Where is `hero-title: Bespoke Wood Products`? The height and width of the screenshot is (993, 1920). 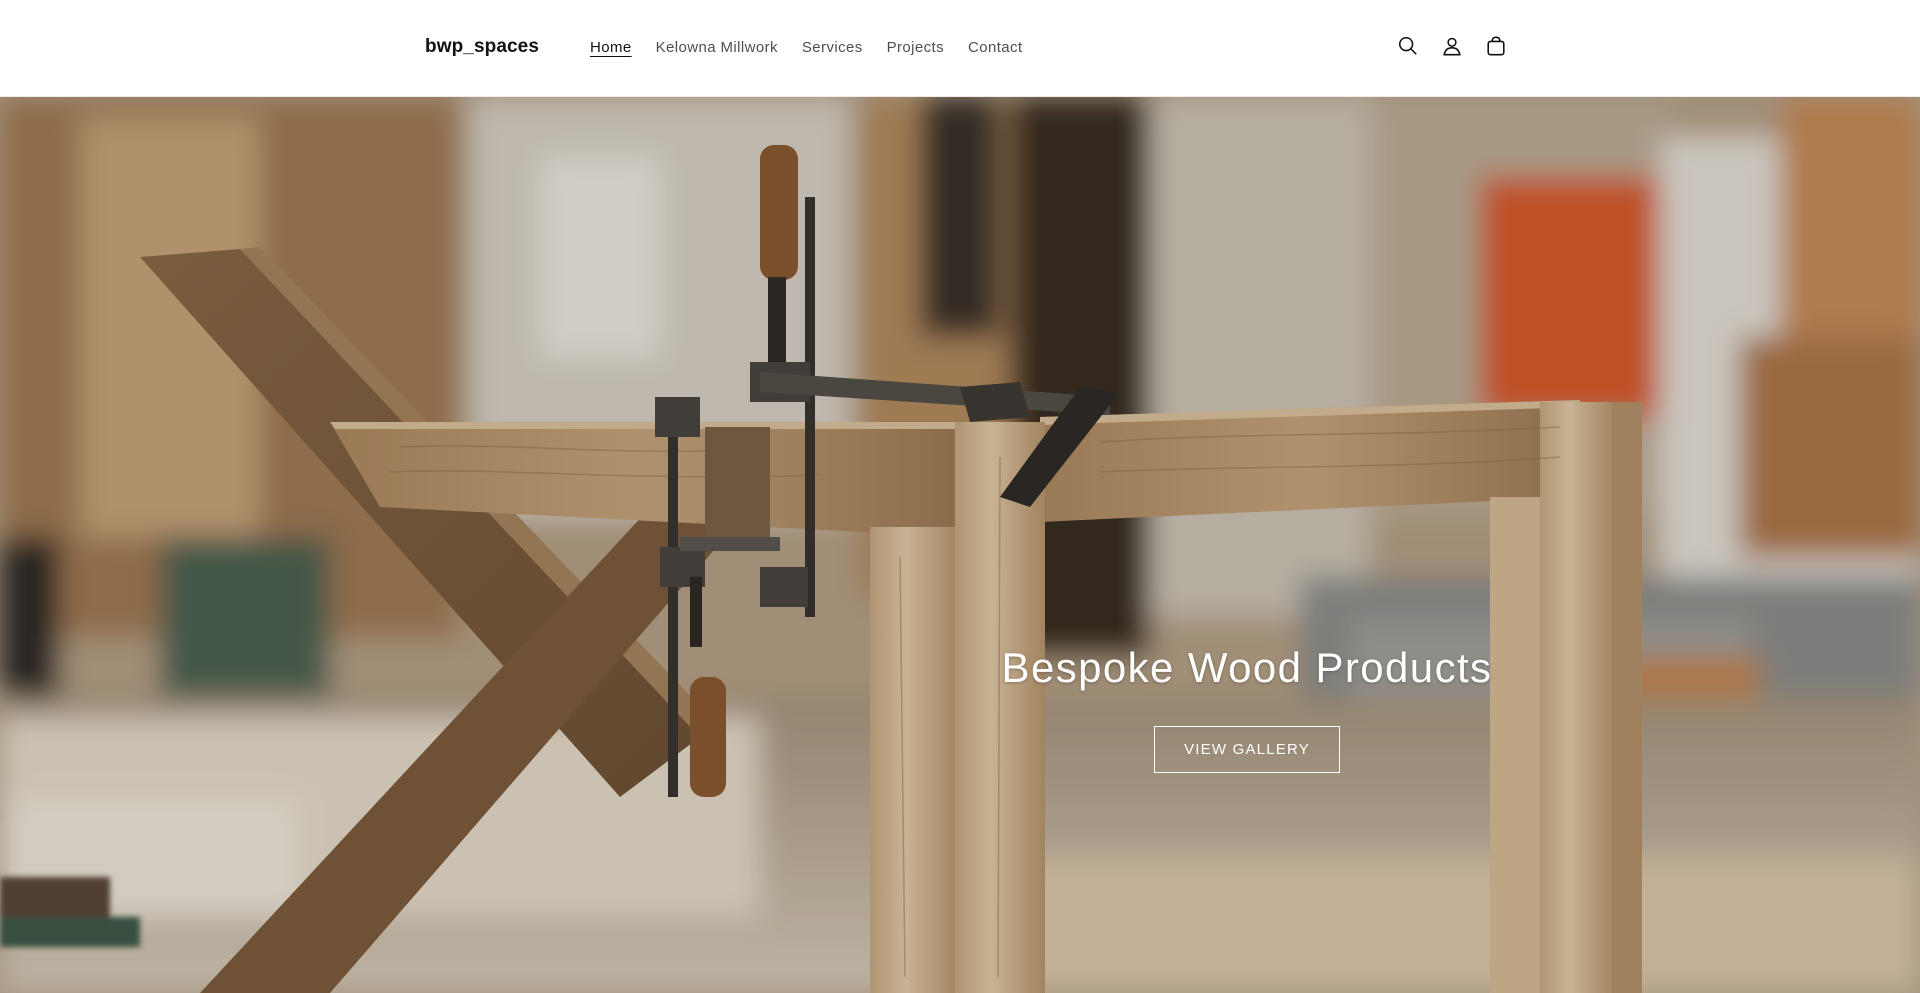 hero-title: Bespoke Wood Products is located at coordinates (1247, 667).